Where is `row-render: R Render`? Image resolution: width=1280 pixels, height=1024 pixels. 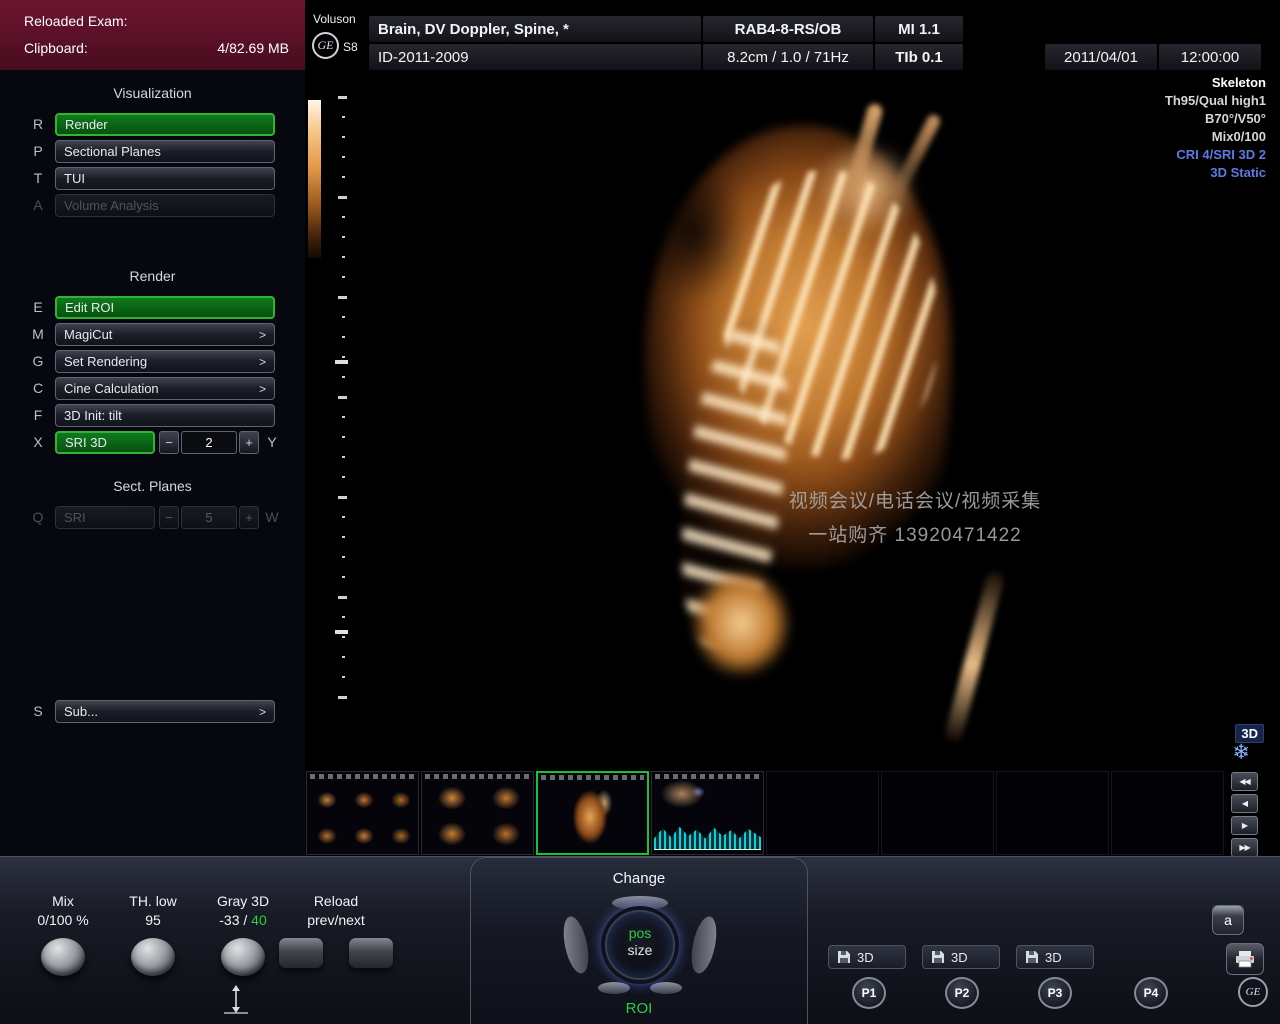
row-render: R Render is located at coordinates (152, 124).